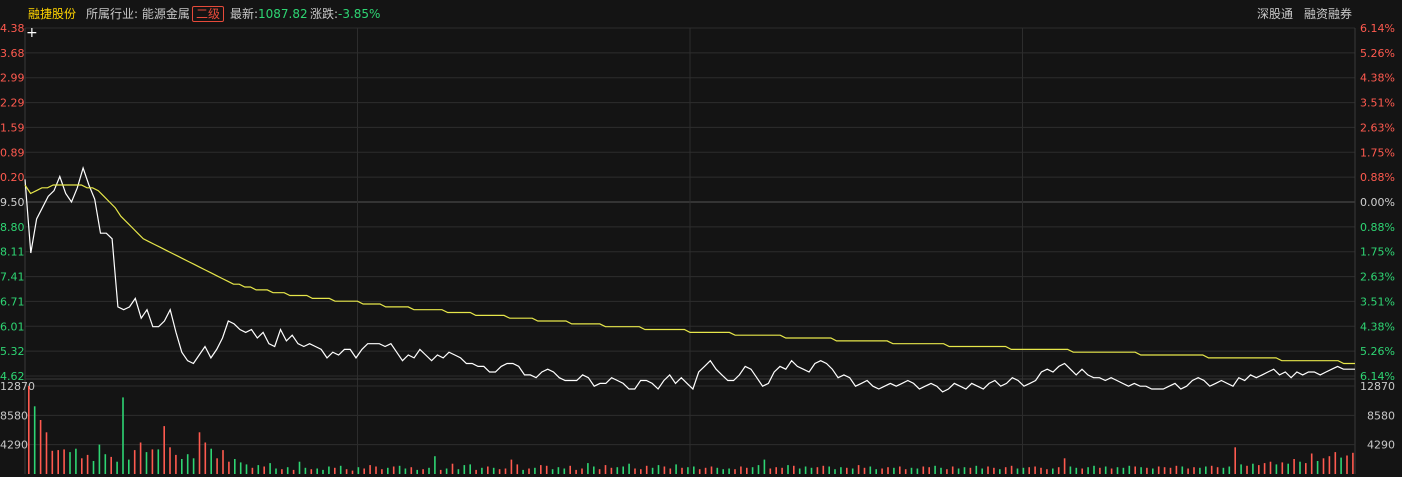 This screenshot has height=477, width=1402. I want to click on right-tick-label: 4.38%, so click(1377, 78).